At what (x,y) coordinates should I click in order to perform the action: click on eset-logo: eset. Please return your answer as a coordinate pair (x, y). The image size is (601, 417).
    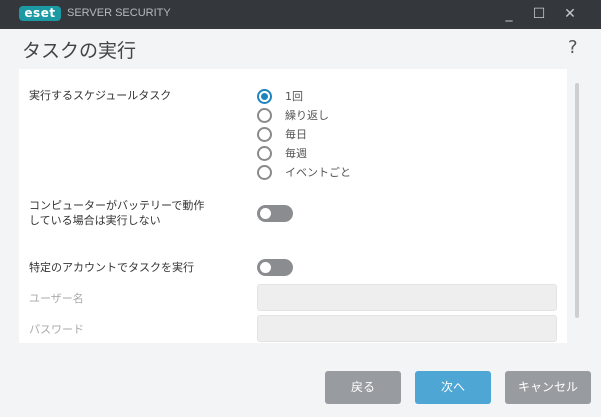
    Looking at the image, I should click on (40, 13).